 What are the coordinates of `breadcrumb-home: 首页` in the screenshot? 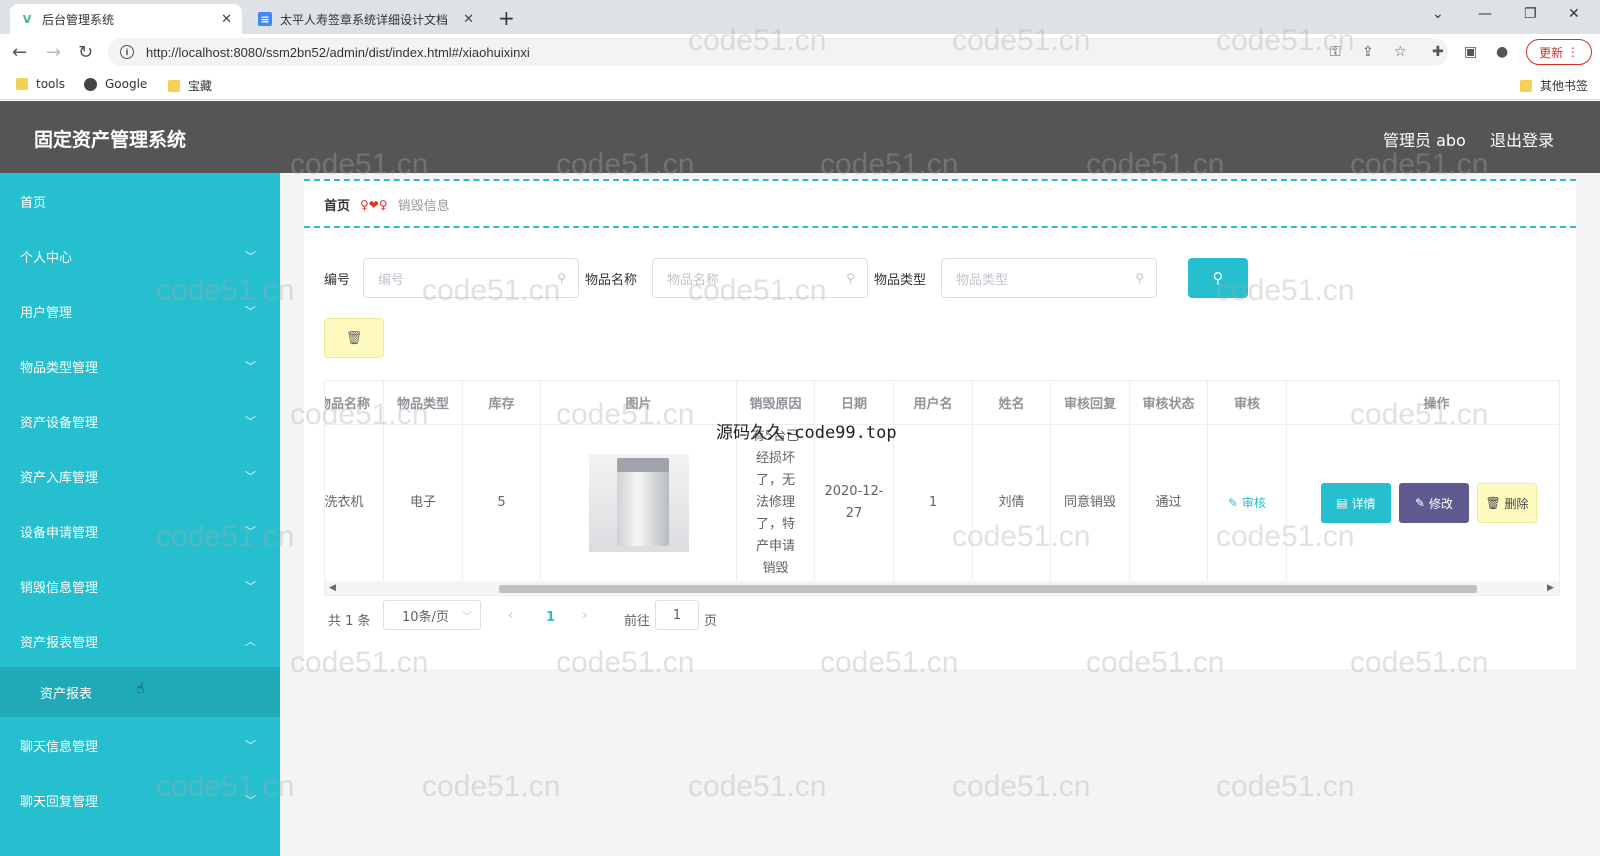 It's located at (337, 204).